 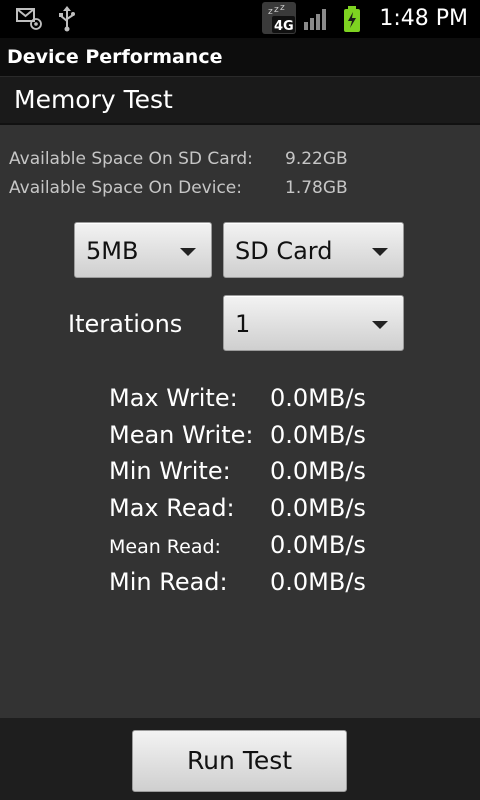 What do you see at coordinates (93, 99) in the screenshot?
I see `section-title: Memory Test` at bounding box center [93, 99].